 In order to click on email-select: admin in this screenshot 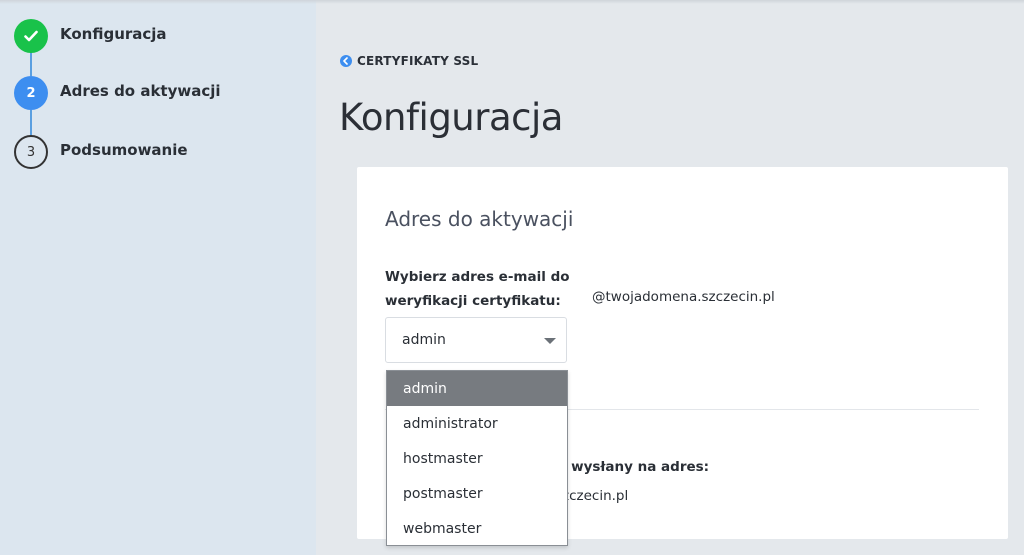, I will do `click(476, 340)`.